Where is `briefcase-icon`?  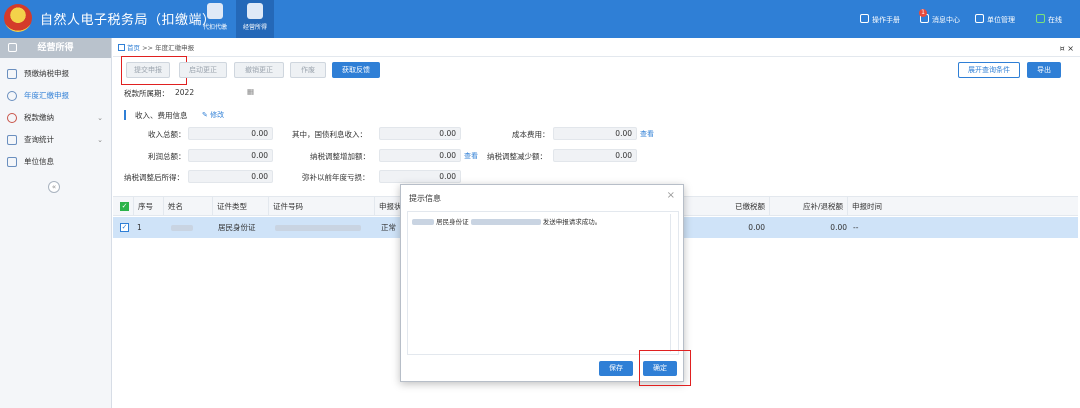 briefcase-icon is located at coordinates (12, 47).